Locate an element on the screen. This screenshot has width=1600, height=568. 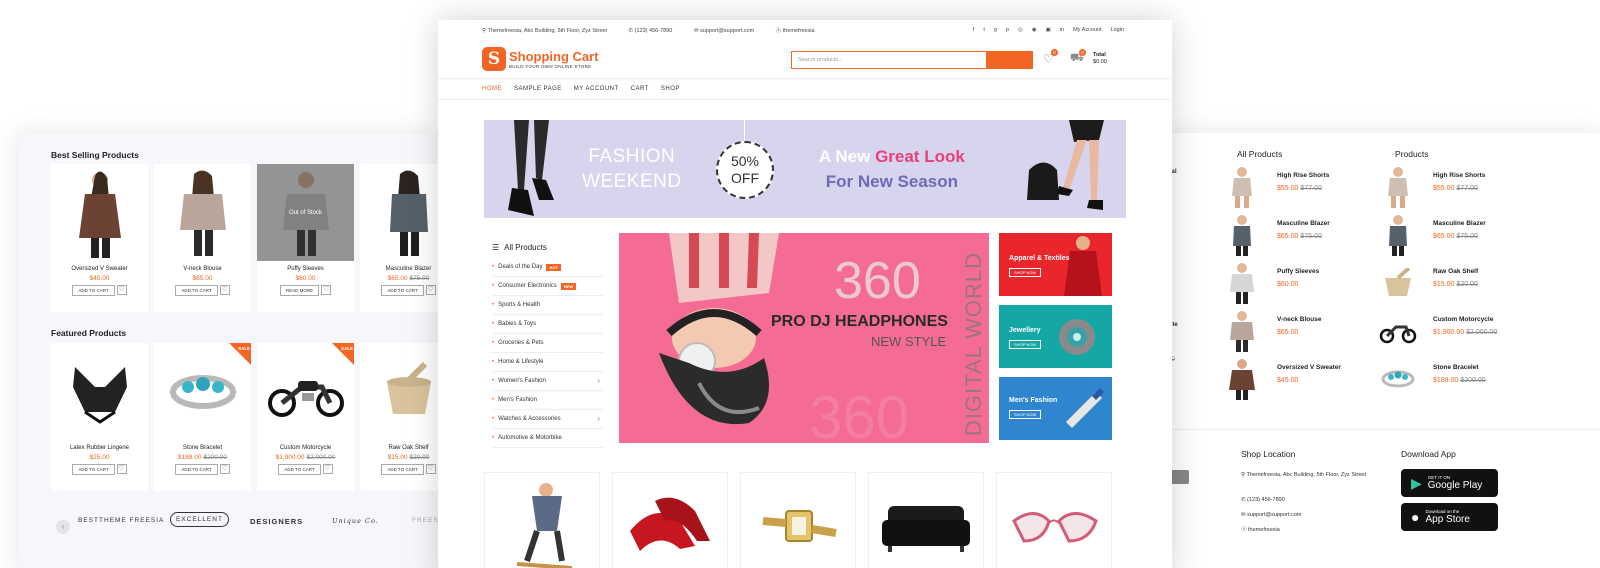
thumb-red-shoes is located at coordinates (670, 520).